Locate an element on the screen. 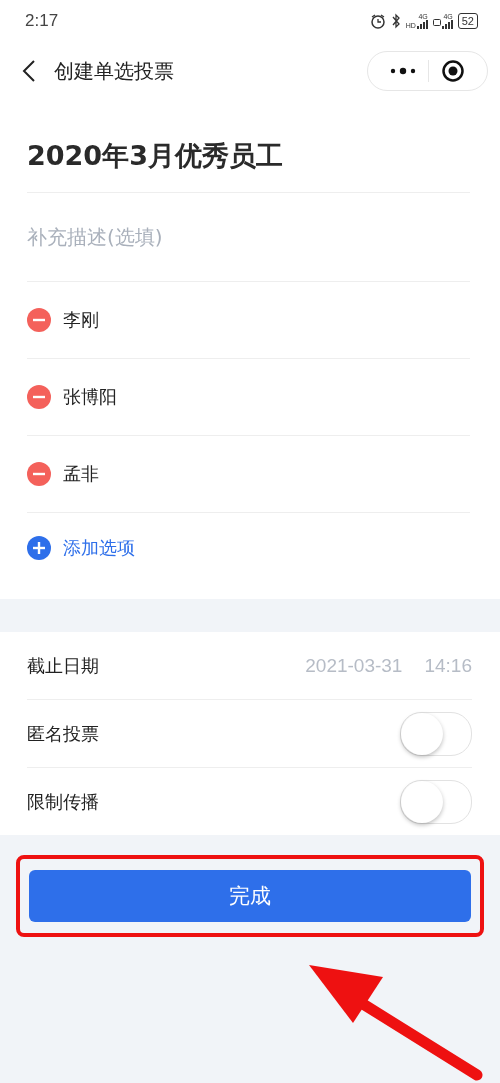 The width and height of the screenshot is (500, 1083). more-icon is located at coordinates (403, 71).